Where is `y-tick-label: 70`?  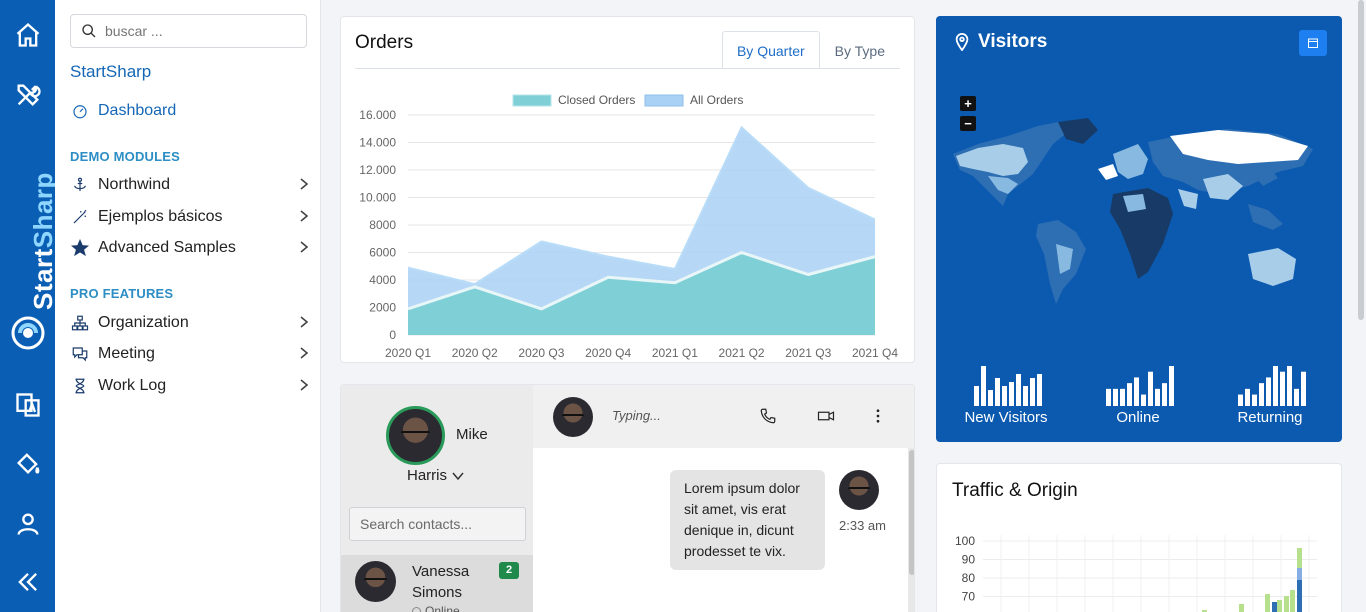
y-tick-label: 70 is located at coordinates (969, 597).